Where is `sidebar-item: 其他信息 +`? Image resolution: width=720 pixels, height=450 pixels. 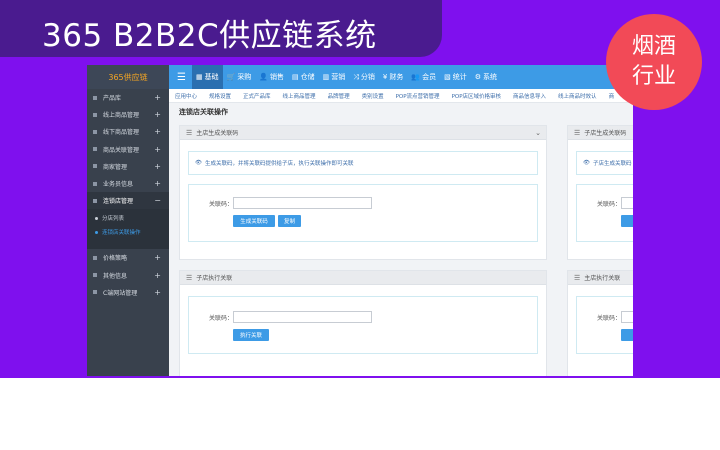
sidebar-item: 其他信息 + is located at coordinates (128, 275).